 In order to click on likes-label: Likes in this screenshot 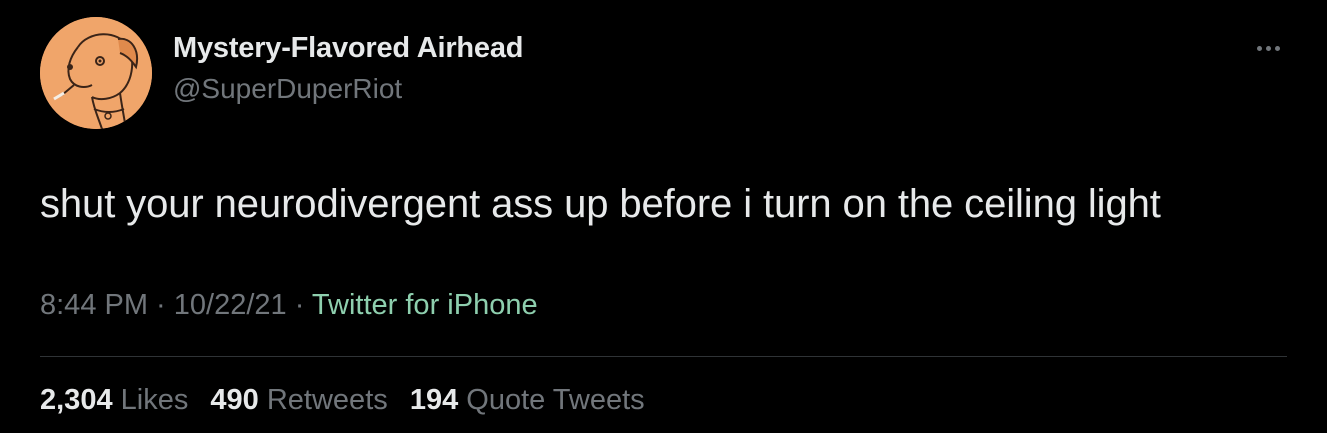, I will do `click(154, 400)`.